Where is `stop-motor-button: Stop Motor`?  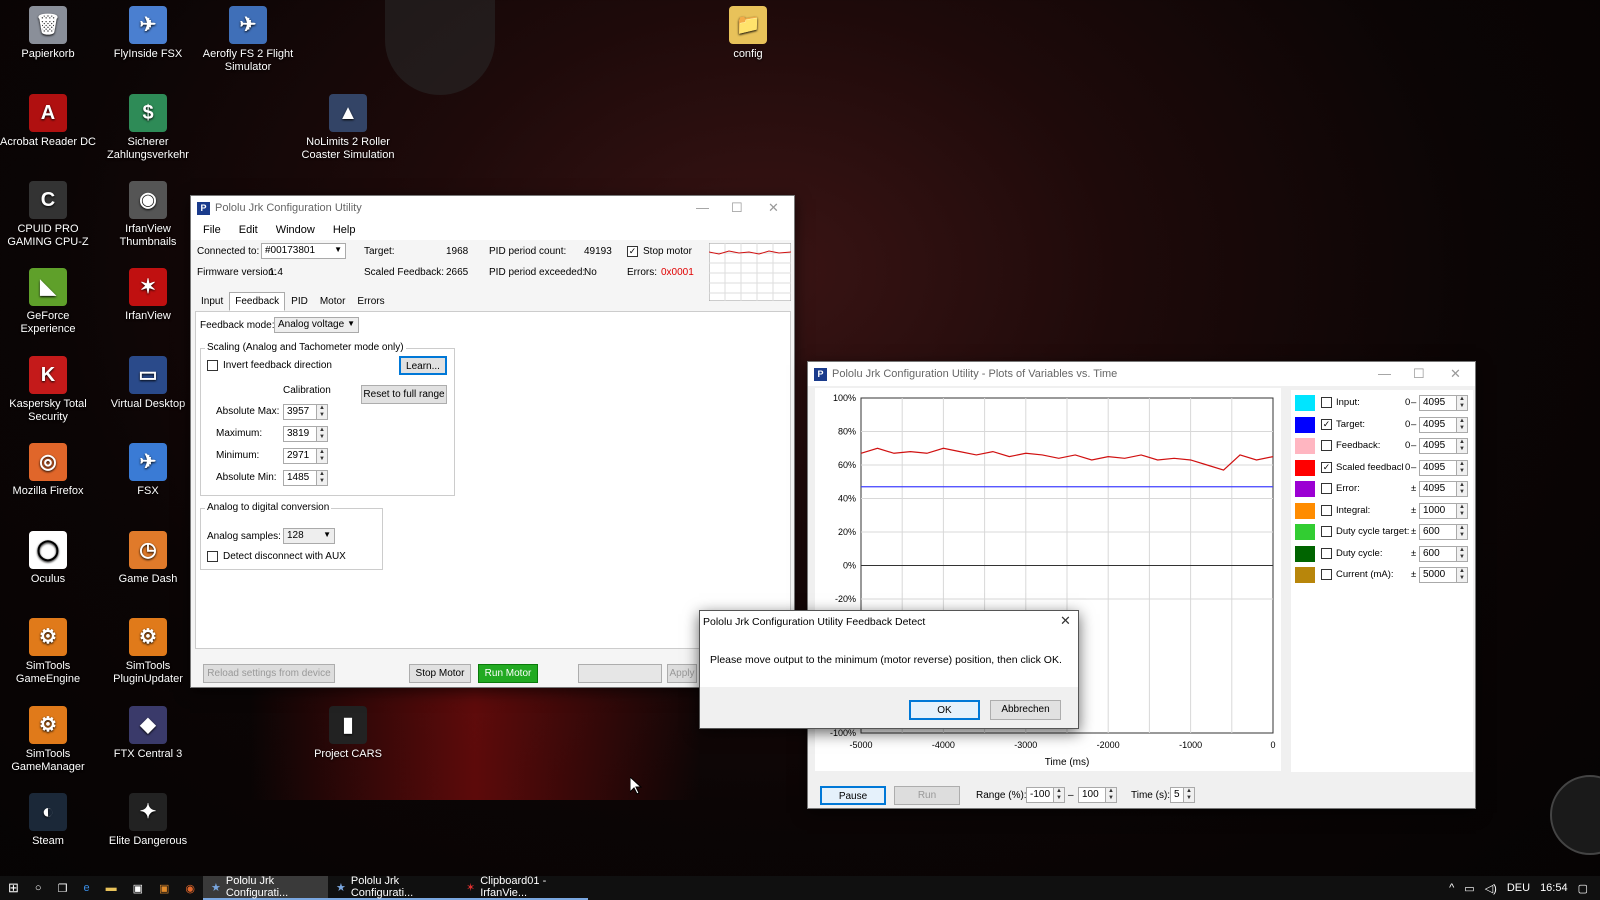 stop-motor-button: Stop Motor is located at coordinates (440, 673).